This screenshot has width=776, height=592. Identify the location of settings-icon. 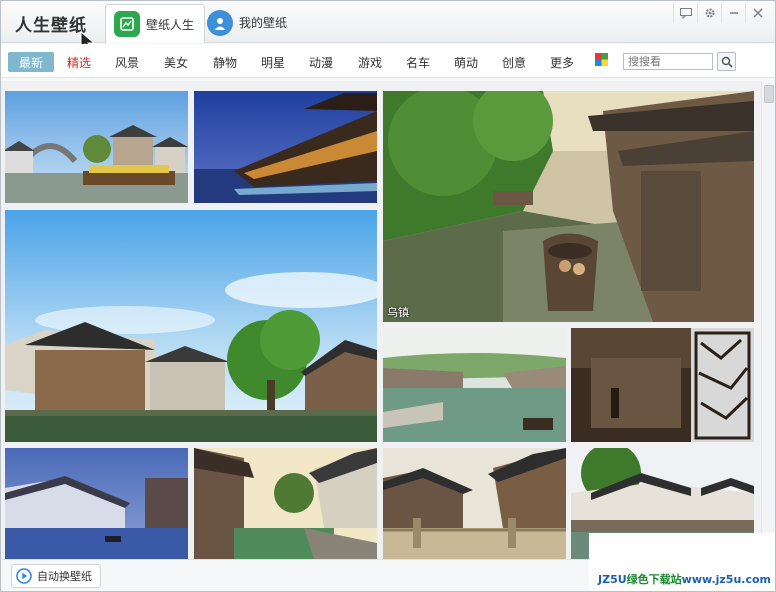
(709, 13).